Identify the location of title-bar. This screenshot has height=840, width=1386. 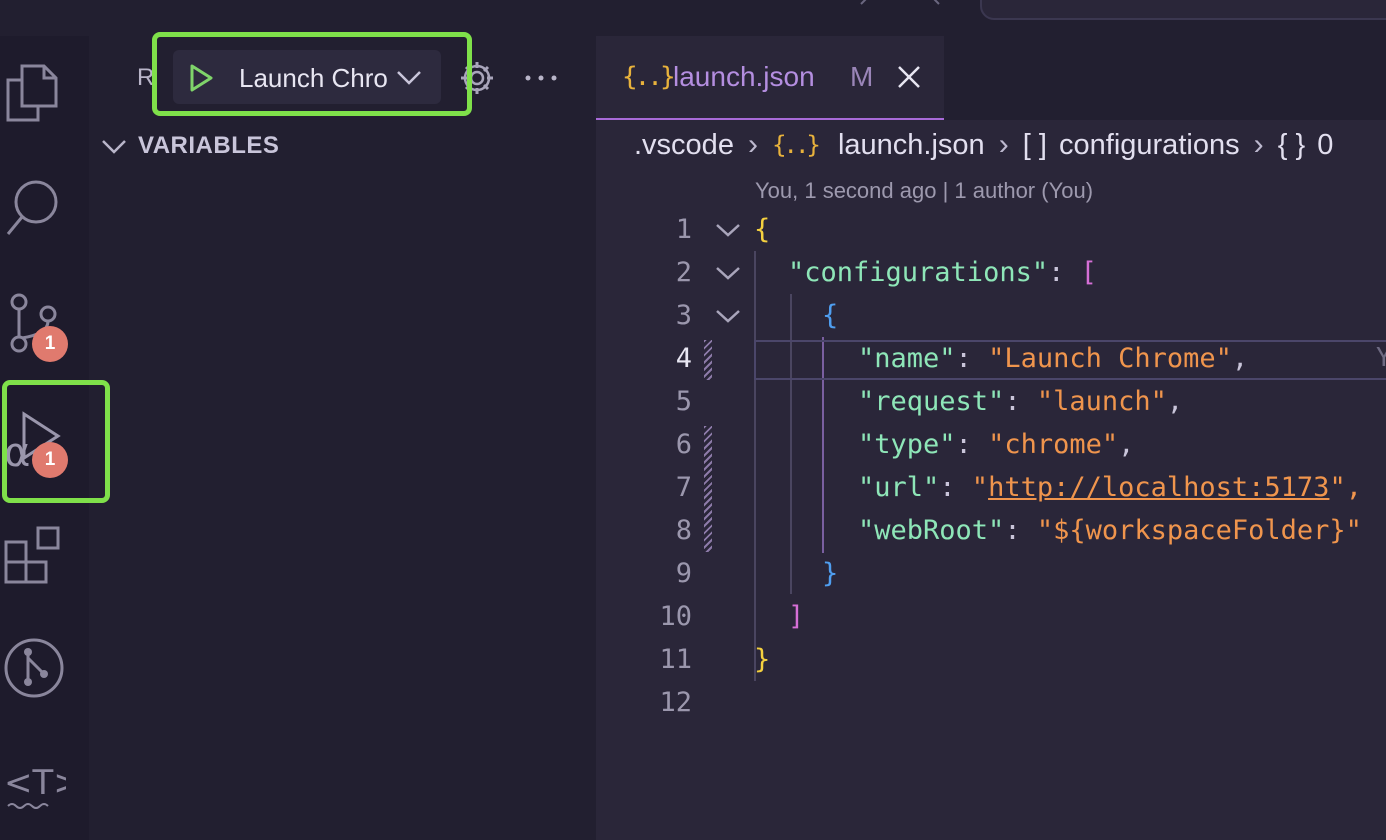
(693, 18).